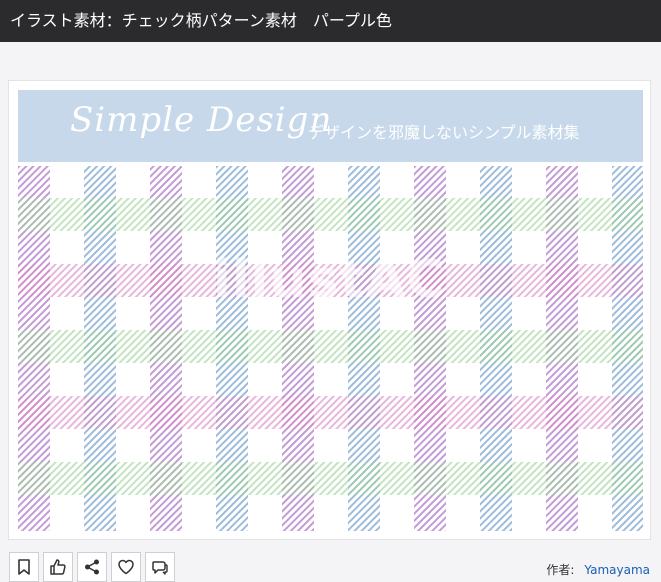  I want to click on share-icon, so click(92, 567).